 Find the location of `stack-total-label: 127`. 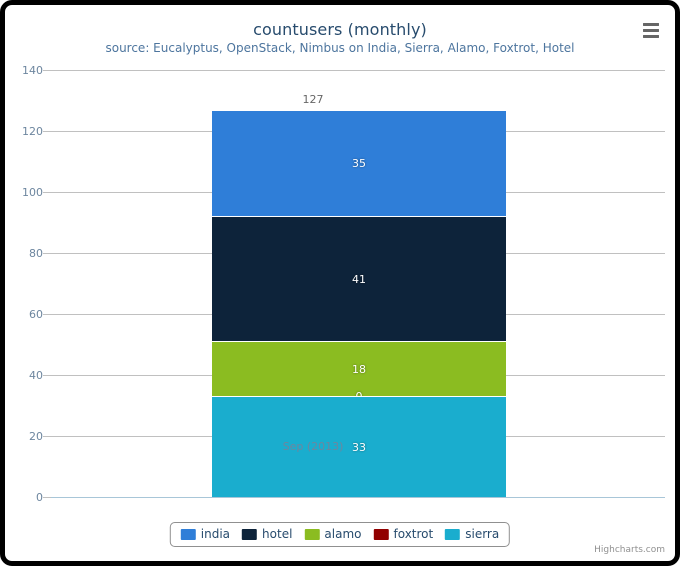

stack-total-label: 127 is located at coordinates (313, 99).